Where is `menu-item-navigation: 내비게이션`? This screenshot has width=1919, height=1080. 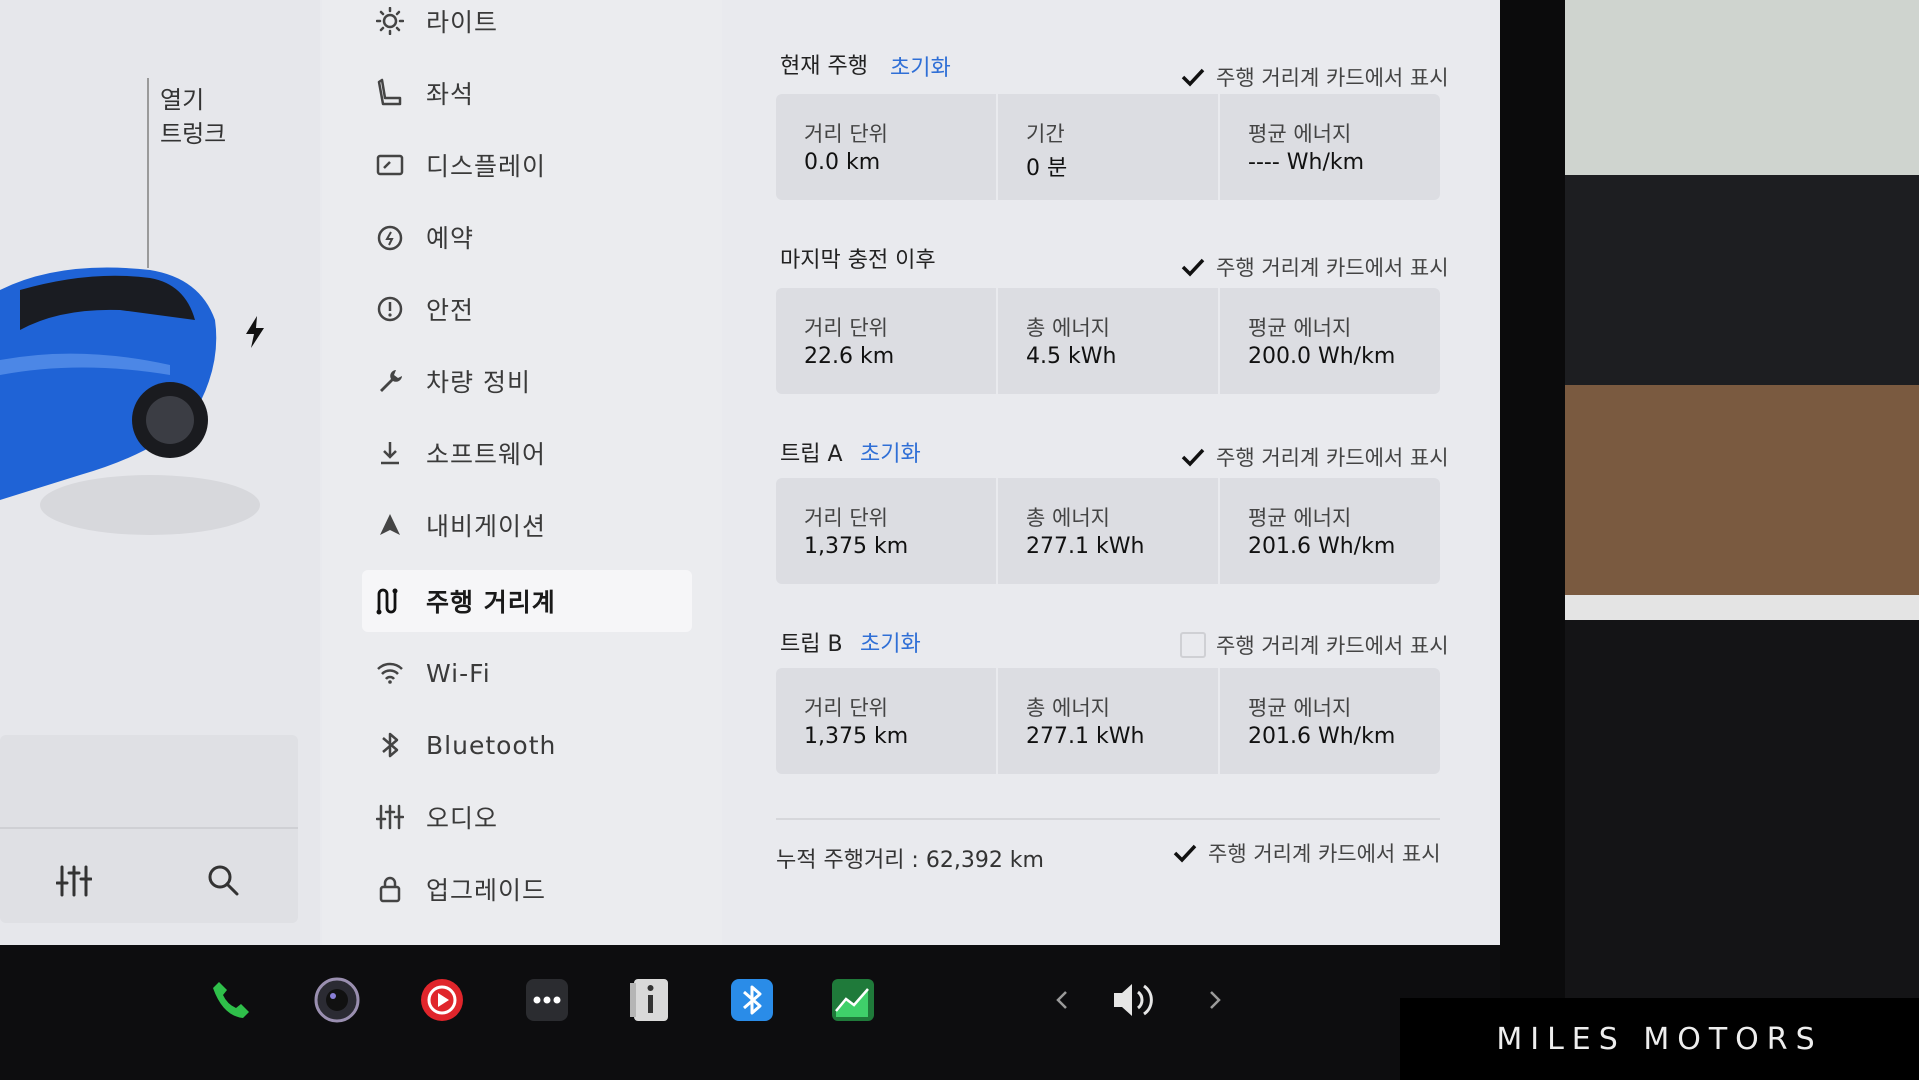
menu-item-navigation: 내비게이션 is located at coordinates (527, 525).